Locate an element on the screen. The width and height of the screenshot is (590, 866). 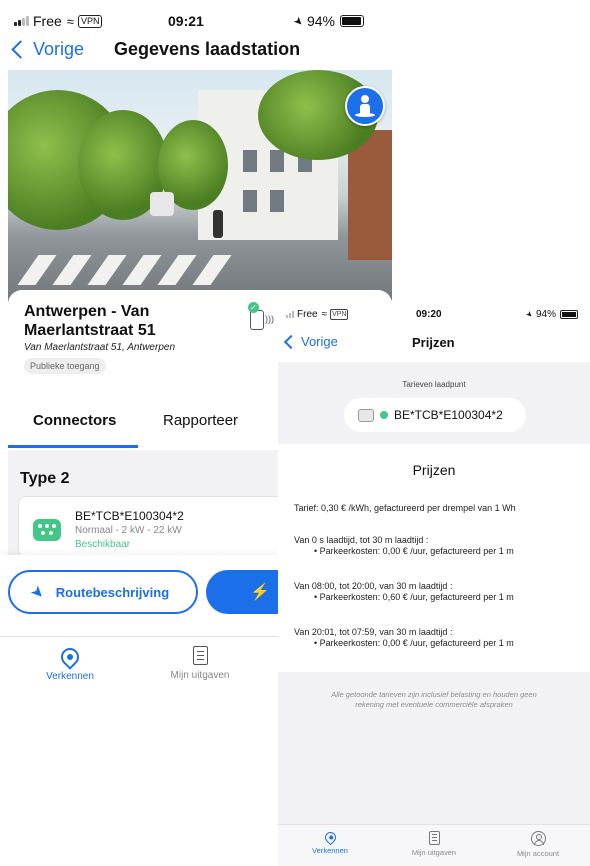
tab-report: Rapporteer is located at coordinates (200, 420).